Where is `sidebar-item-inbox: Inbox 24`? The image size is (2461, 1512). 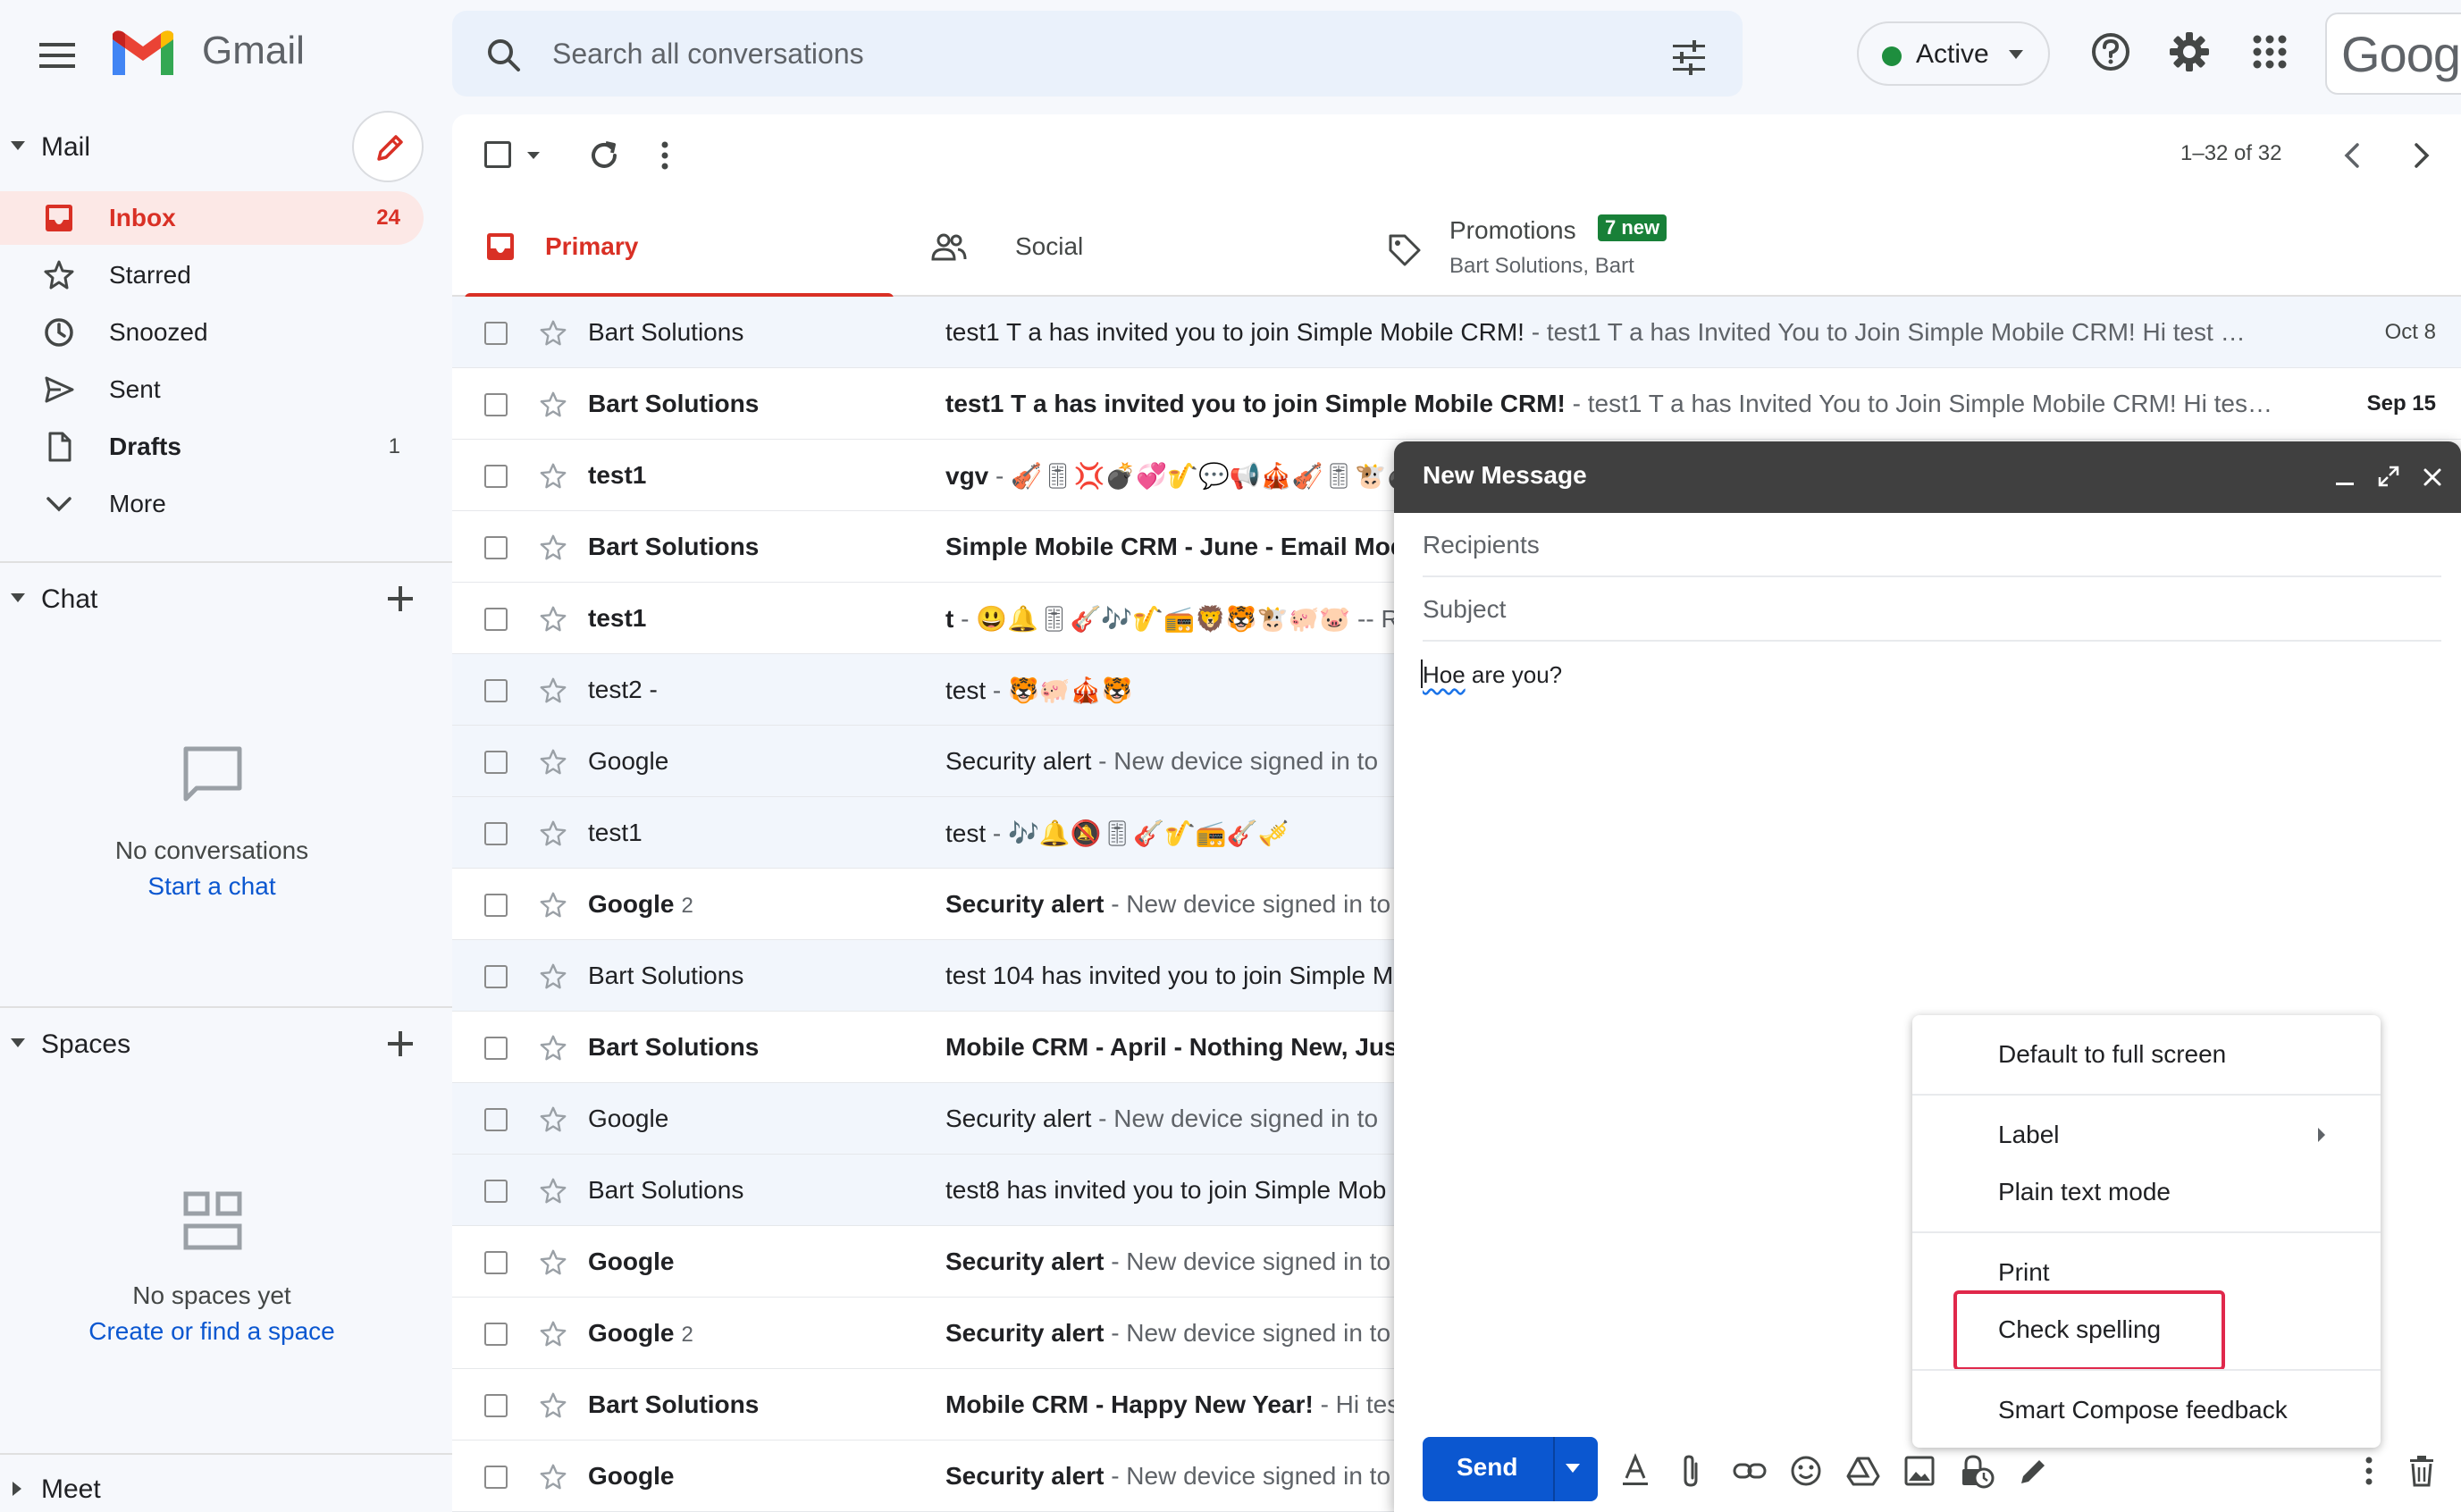 sidebar-item-inbox: Inbox 24 is located at coordinates (212, 218).